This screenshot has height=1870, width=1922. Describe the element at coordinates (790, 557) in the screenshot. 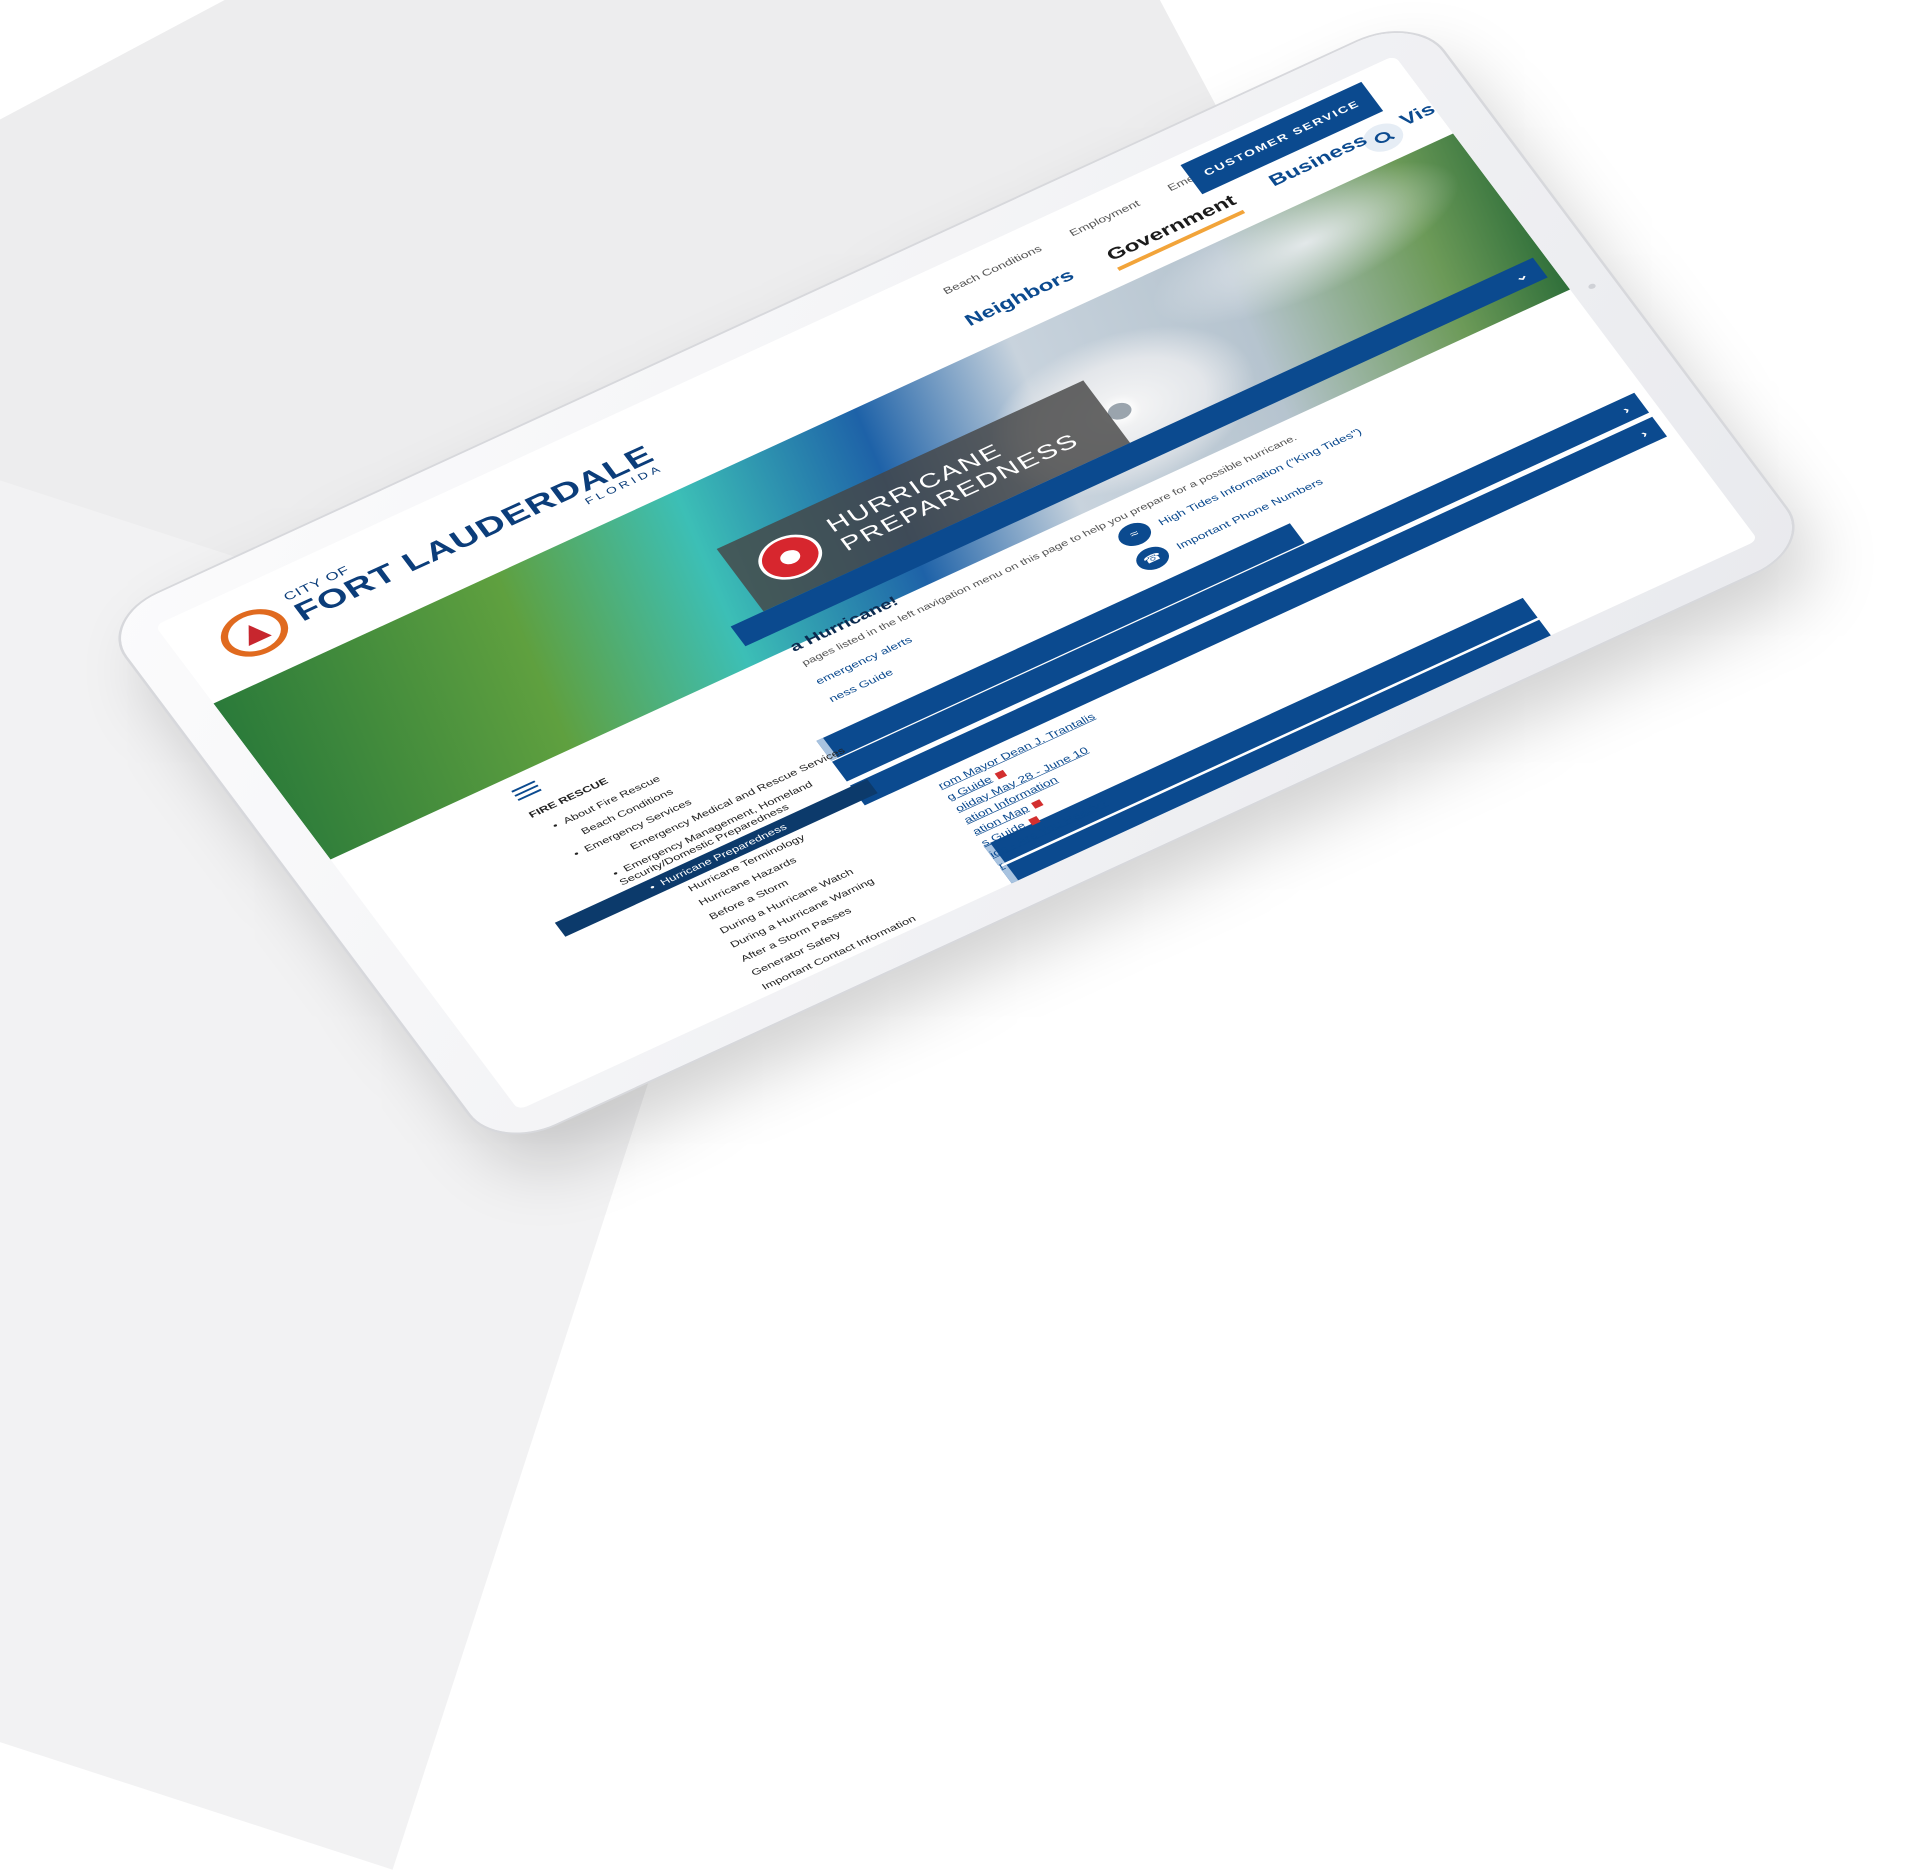

I see `hurricane-icon` at that location.